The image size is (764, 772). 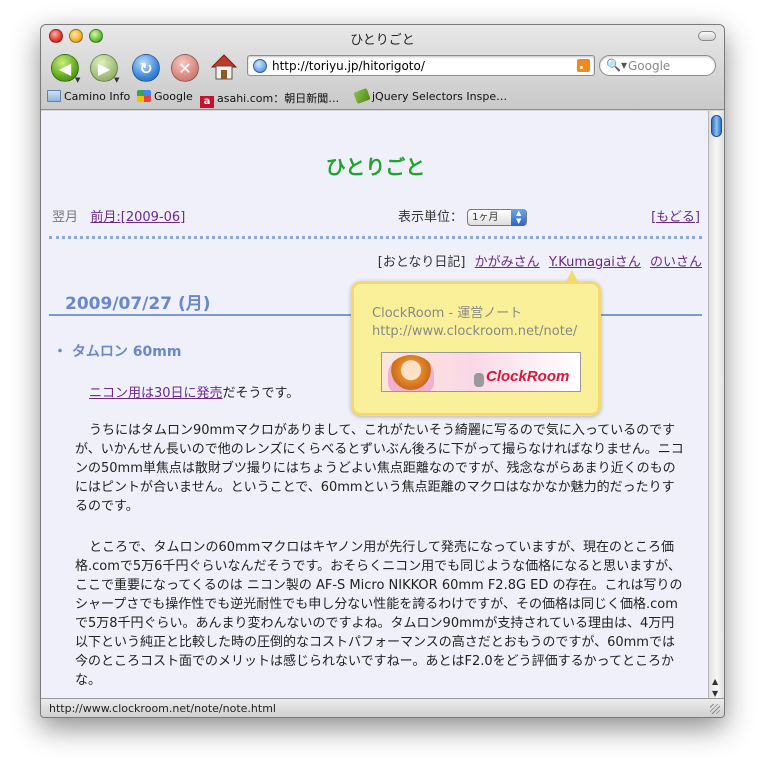 I want to click on display-unit-label: 表示単位：, so click(x=431, y=217).